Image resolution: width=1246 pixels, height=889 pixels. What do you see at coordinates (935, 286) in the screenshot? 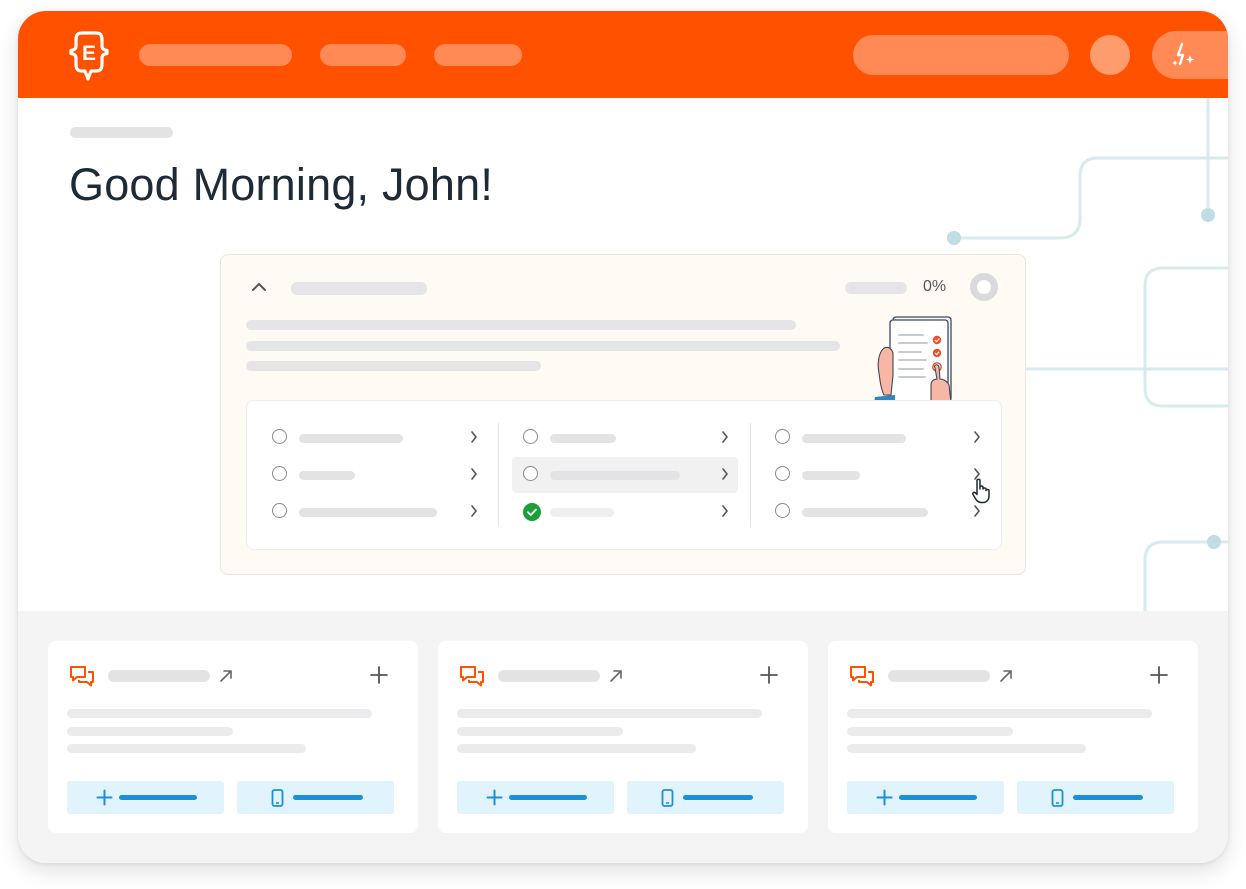
I see `progress-percent: 0%` at bounding box center [935, 286].